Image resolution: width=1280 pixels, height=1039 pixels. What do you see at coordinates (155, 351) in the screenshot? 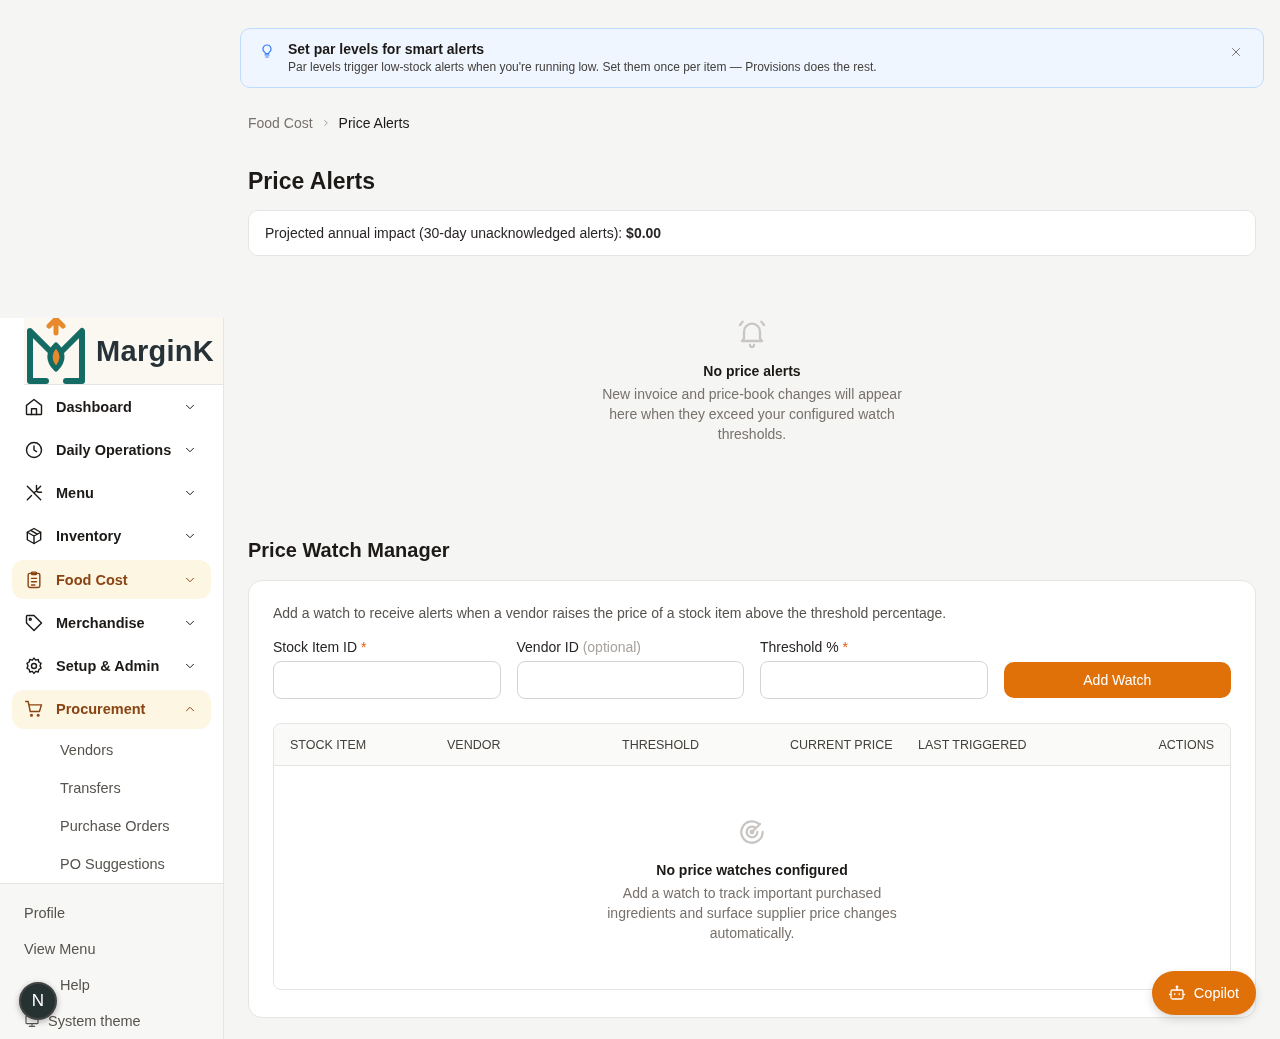
I see `brand-name: MarginK` at bounding box center [155, 351].